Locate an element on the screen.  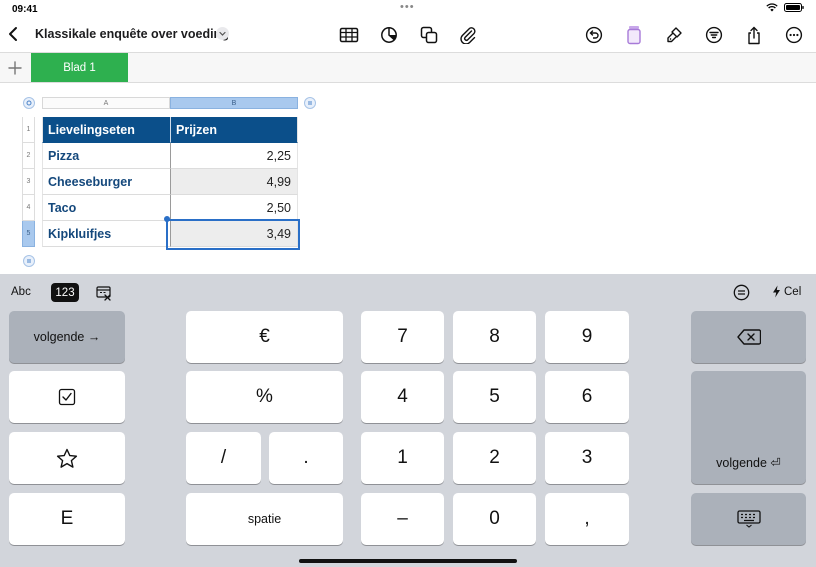
digit-9-key: 9 is located at coordinates (587, 337).